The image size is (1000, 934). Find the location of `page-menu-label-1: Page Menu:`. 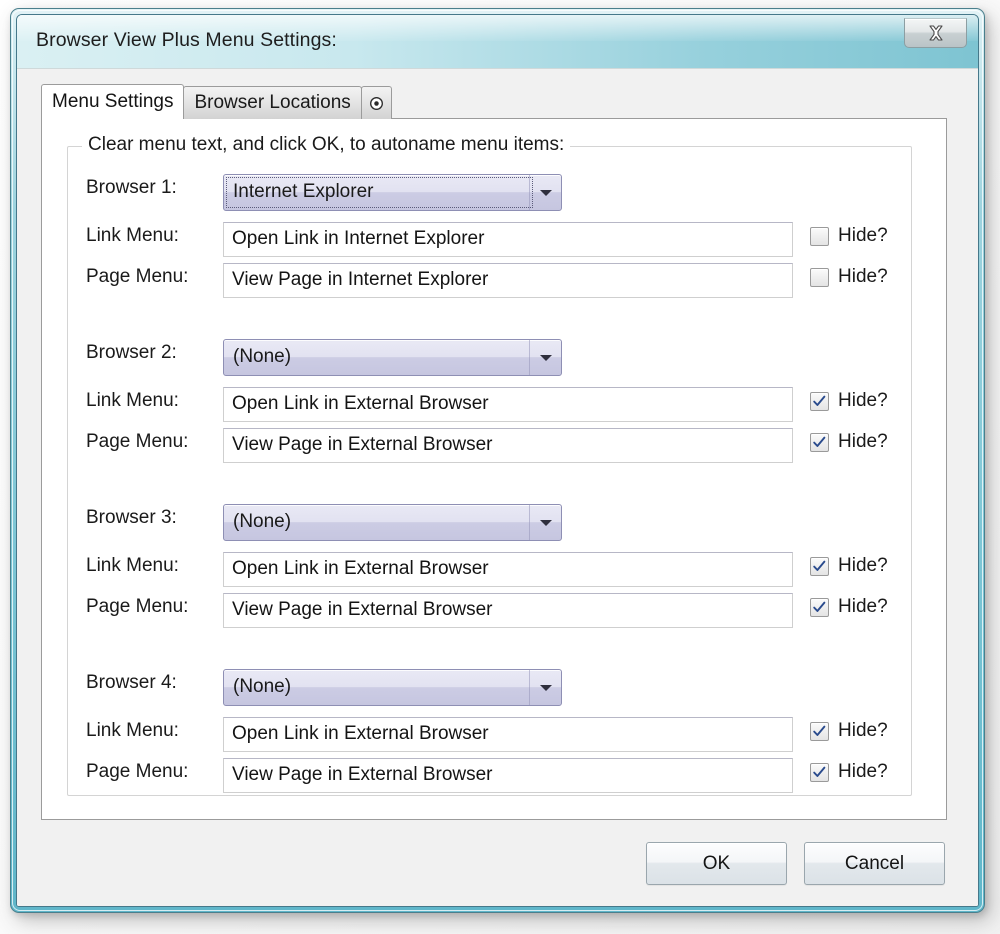

page-menu-label-1: Page Menu: is located at coordinates (137, 276).